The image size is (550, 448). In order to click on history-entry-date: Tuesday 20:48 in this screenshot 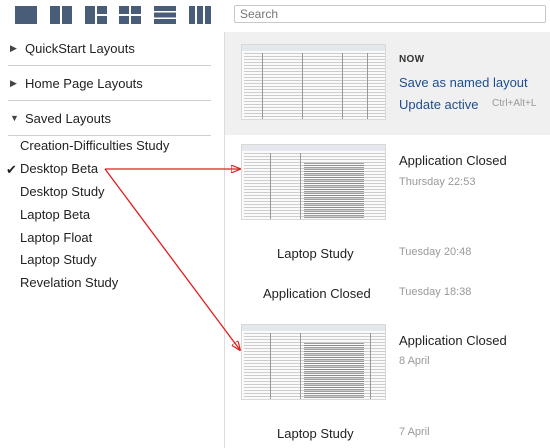, I will do `click(435, 252)`.